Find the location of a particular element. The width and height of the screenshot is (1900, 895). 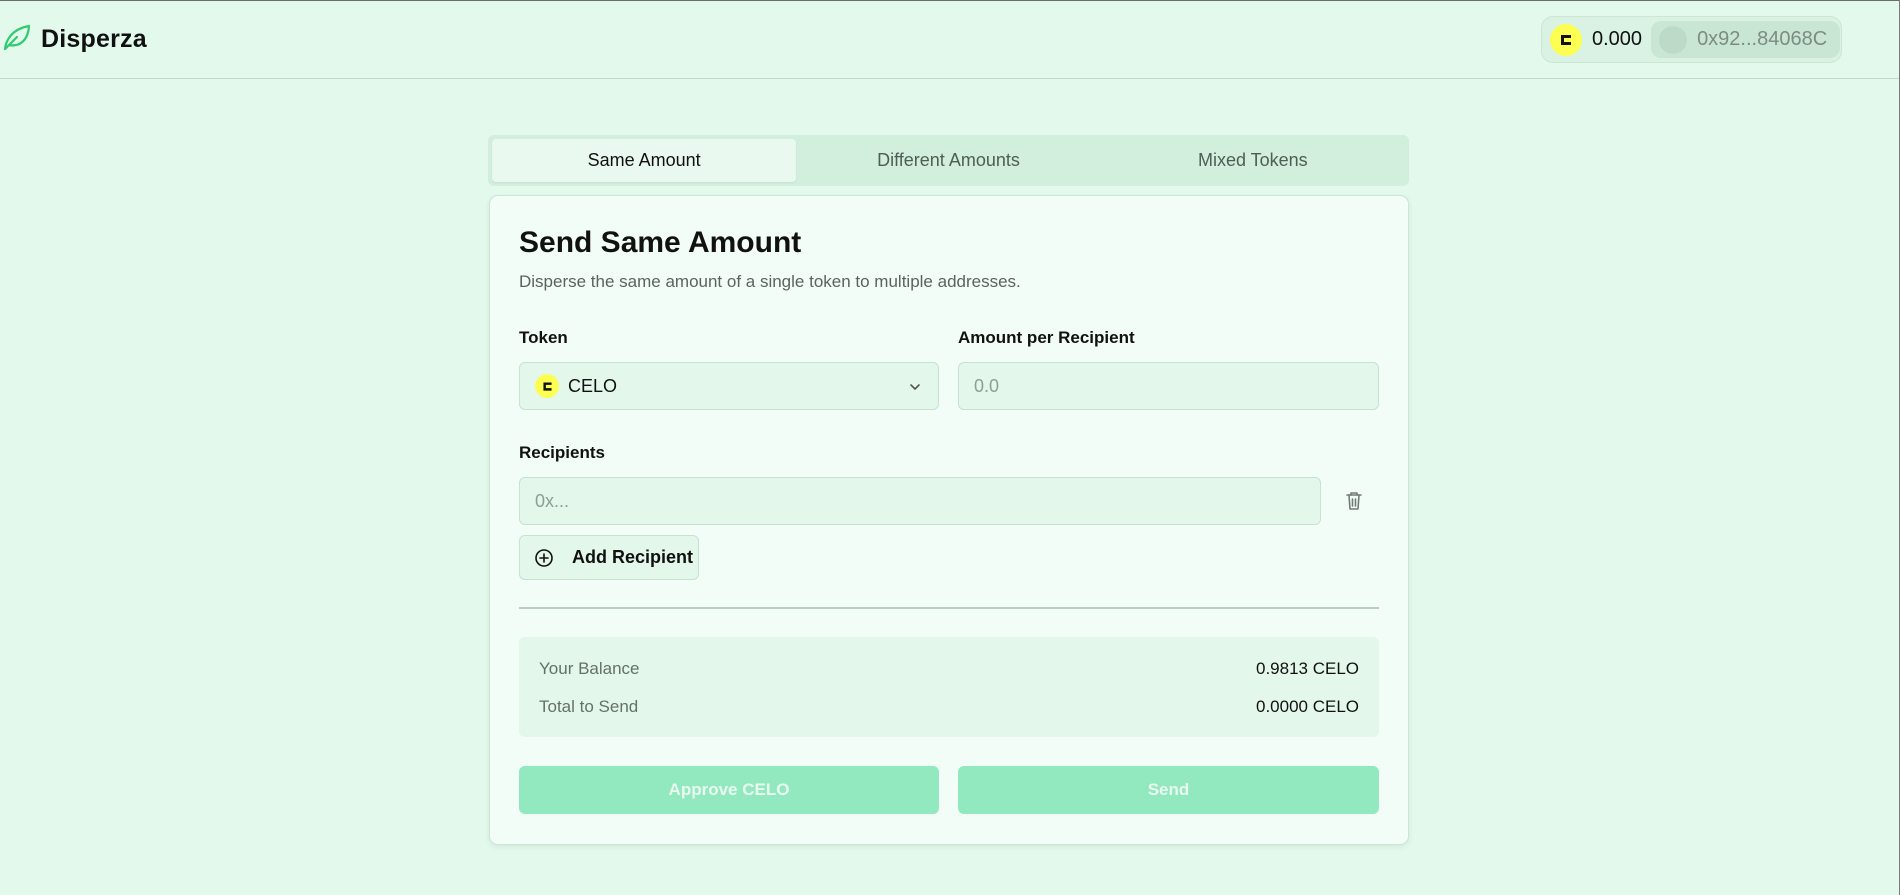

token-select: CELO is located at coordinates (729, 386).